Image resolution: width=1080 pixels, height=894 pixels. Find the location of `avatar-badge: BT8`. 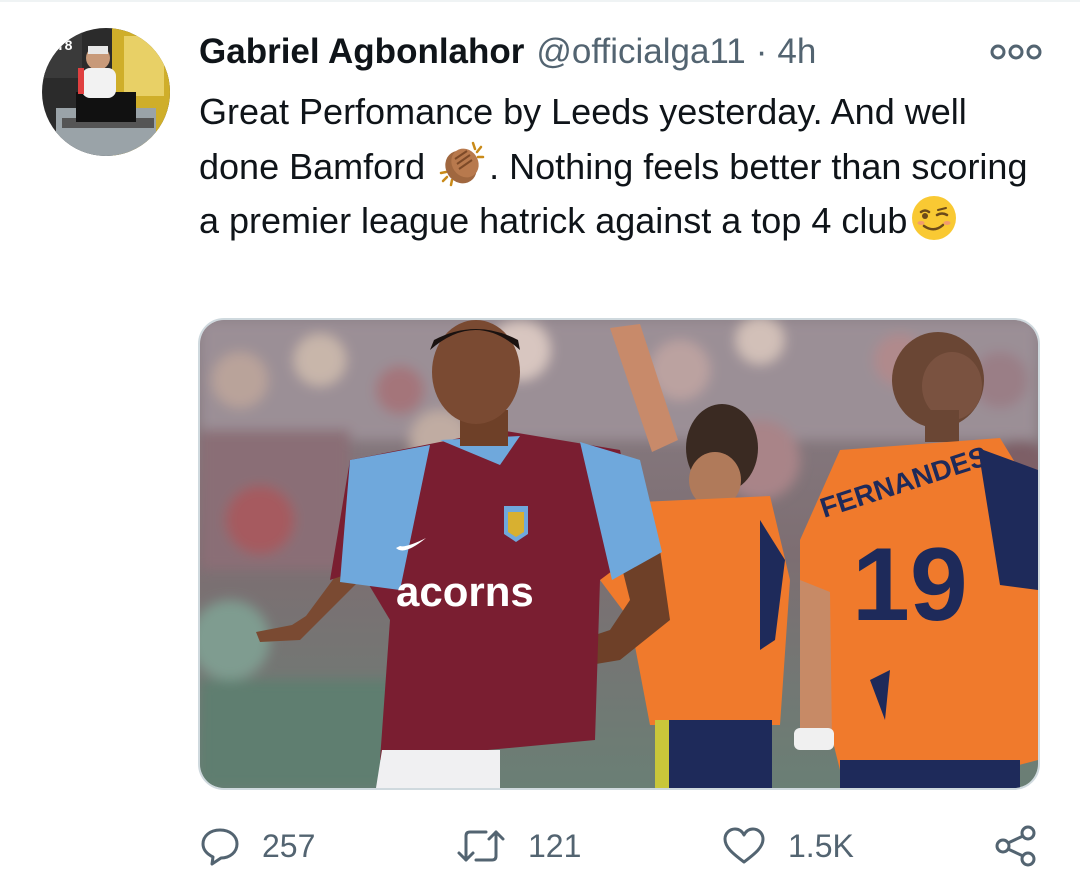

avatar-badge: BT8 is located at coordinates (59, 45).